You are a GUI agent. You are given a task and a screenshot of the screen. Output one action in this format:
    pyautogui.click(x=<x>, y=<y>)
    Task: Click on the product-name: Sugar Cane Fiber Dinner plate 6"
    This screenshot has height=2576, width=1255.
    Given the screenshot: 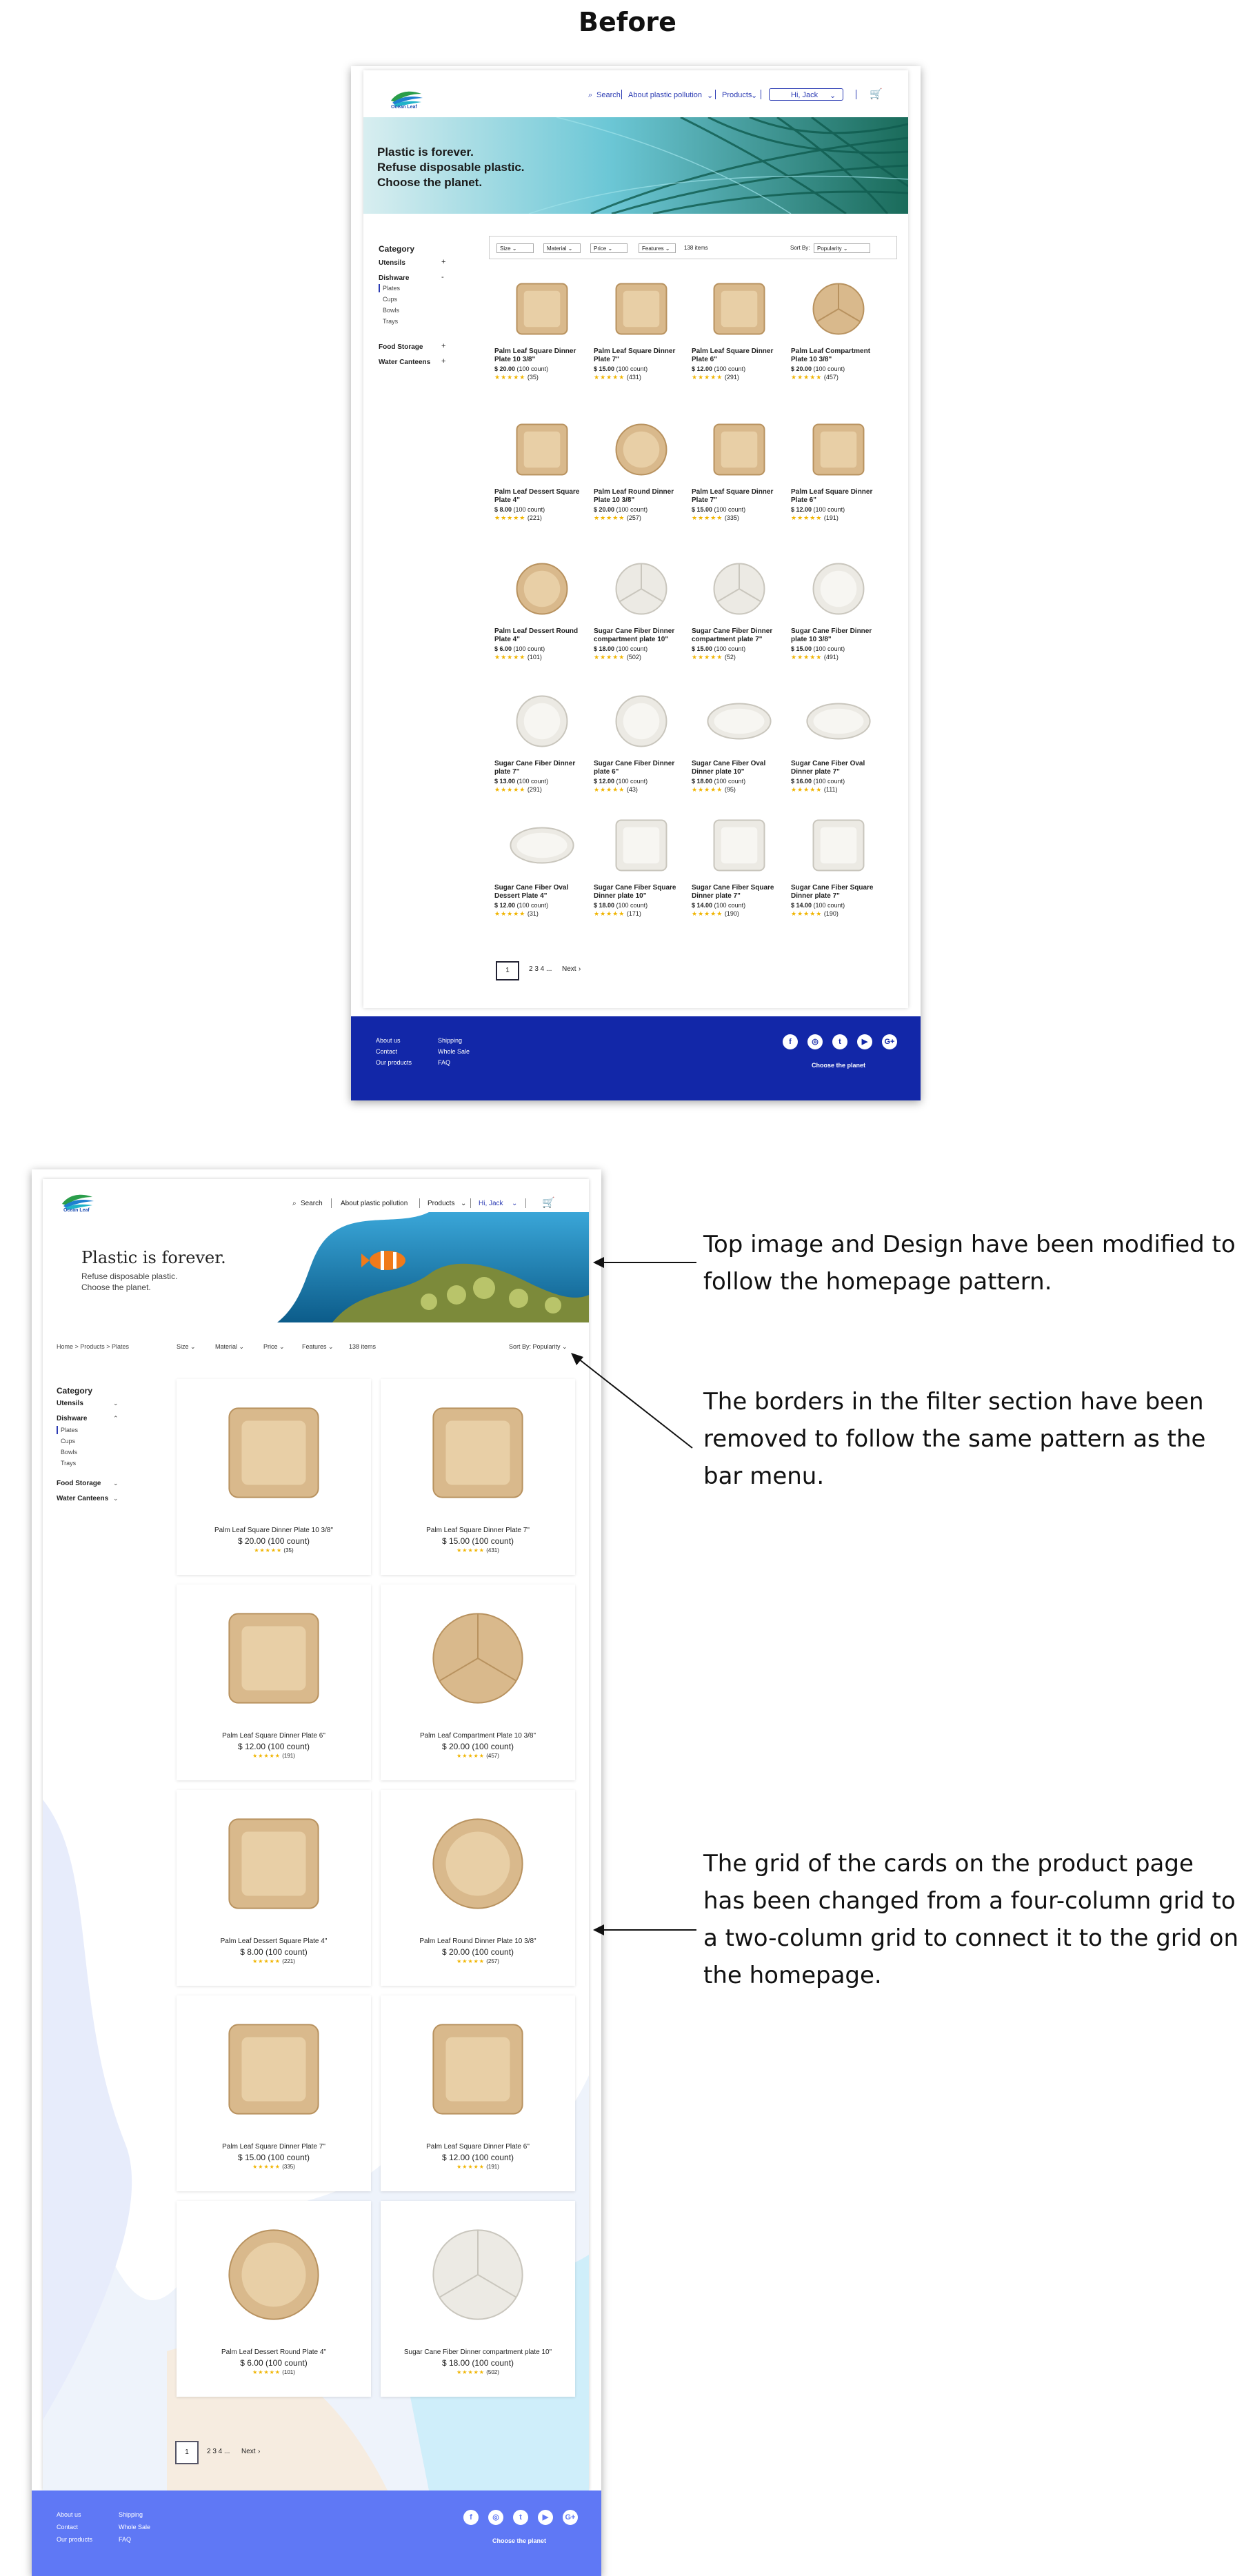 What is the action you would take?
    pyautogui.click(x=641, y=768)
    